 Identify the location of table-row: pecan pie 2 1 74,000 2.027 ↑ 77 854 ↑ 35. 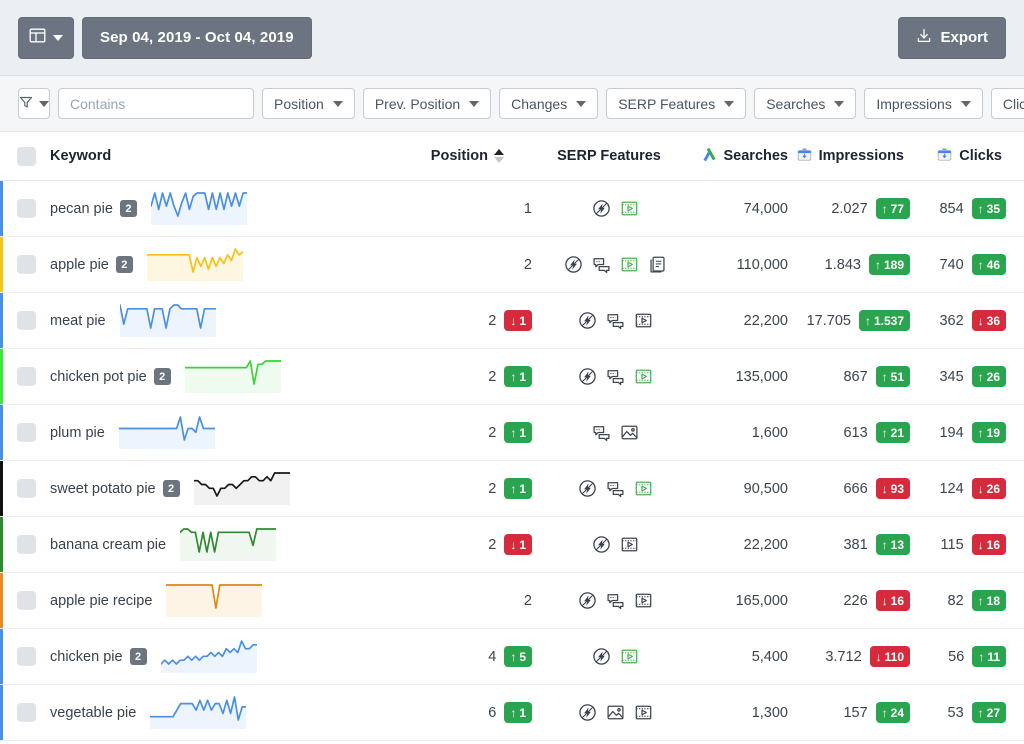
(512, 209).